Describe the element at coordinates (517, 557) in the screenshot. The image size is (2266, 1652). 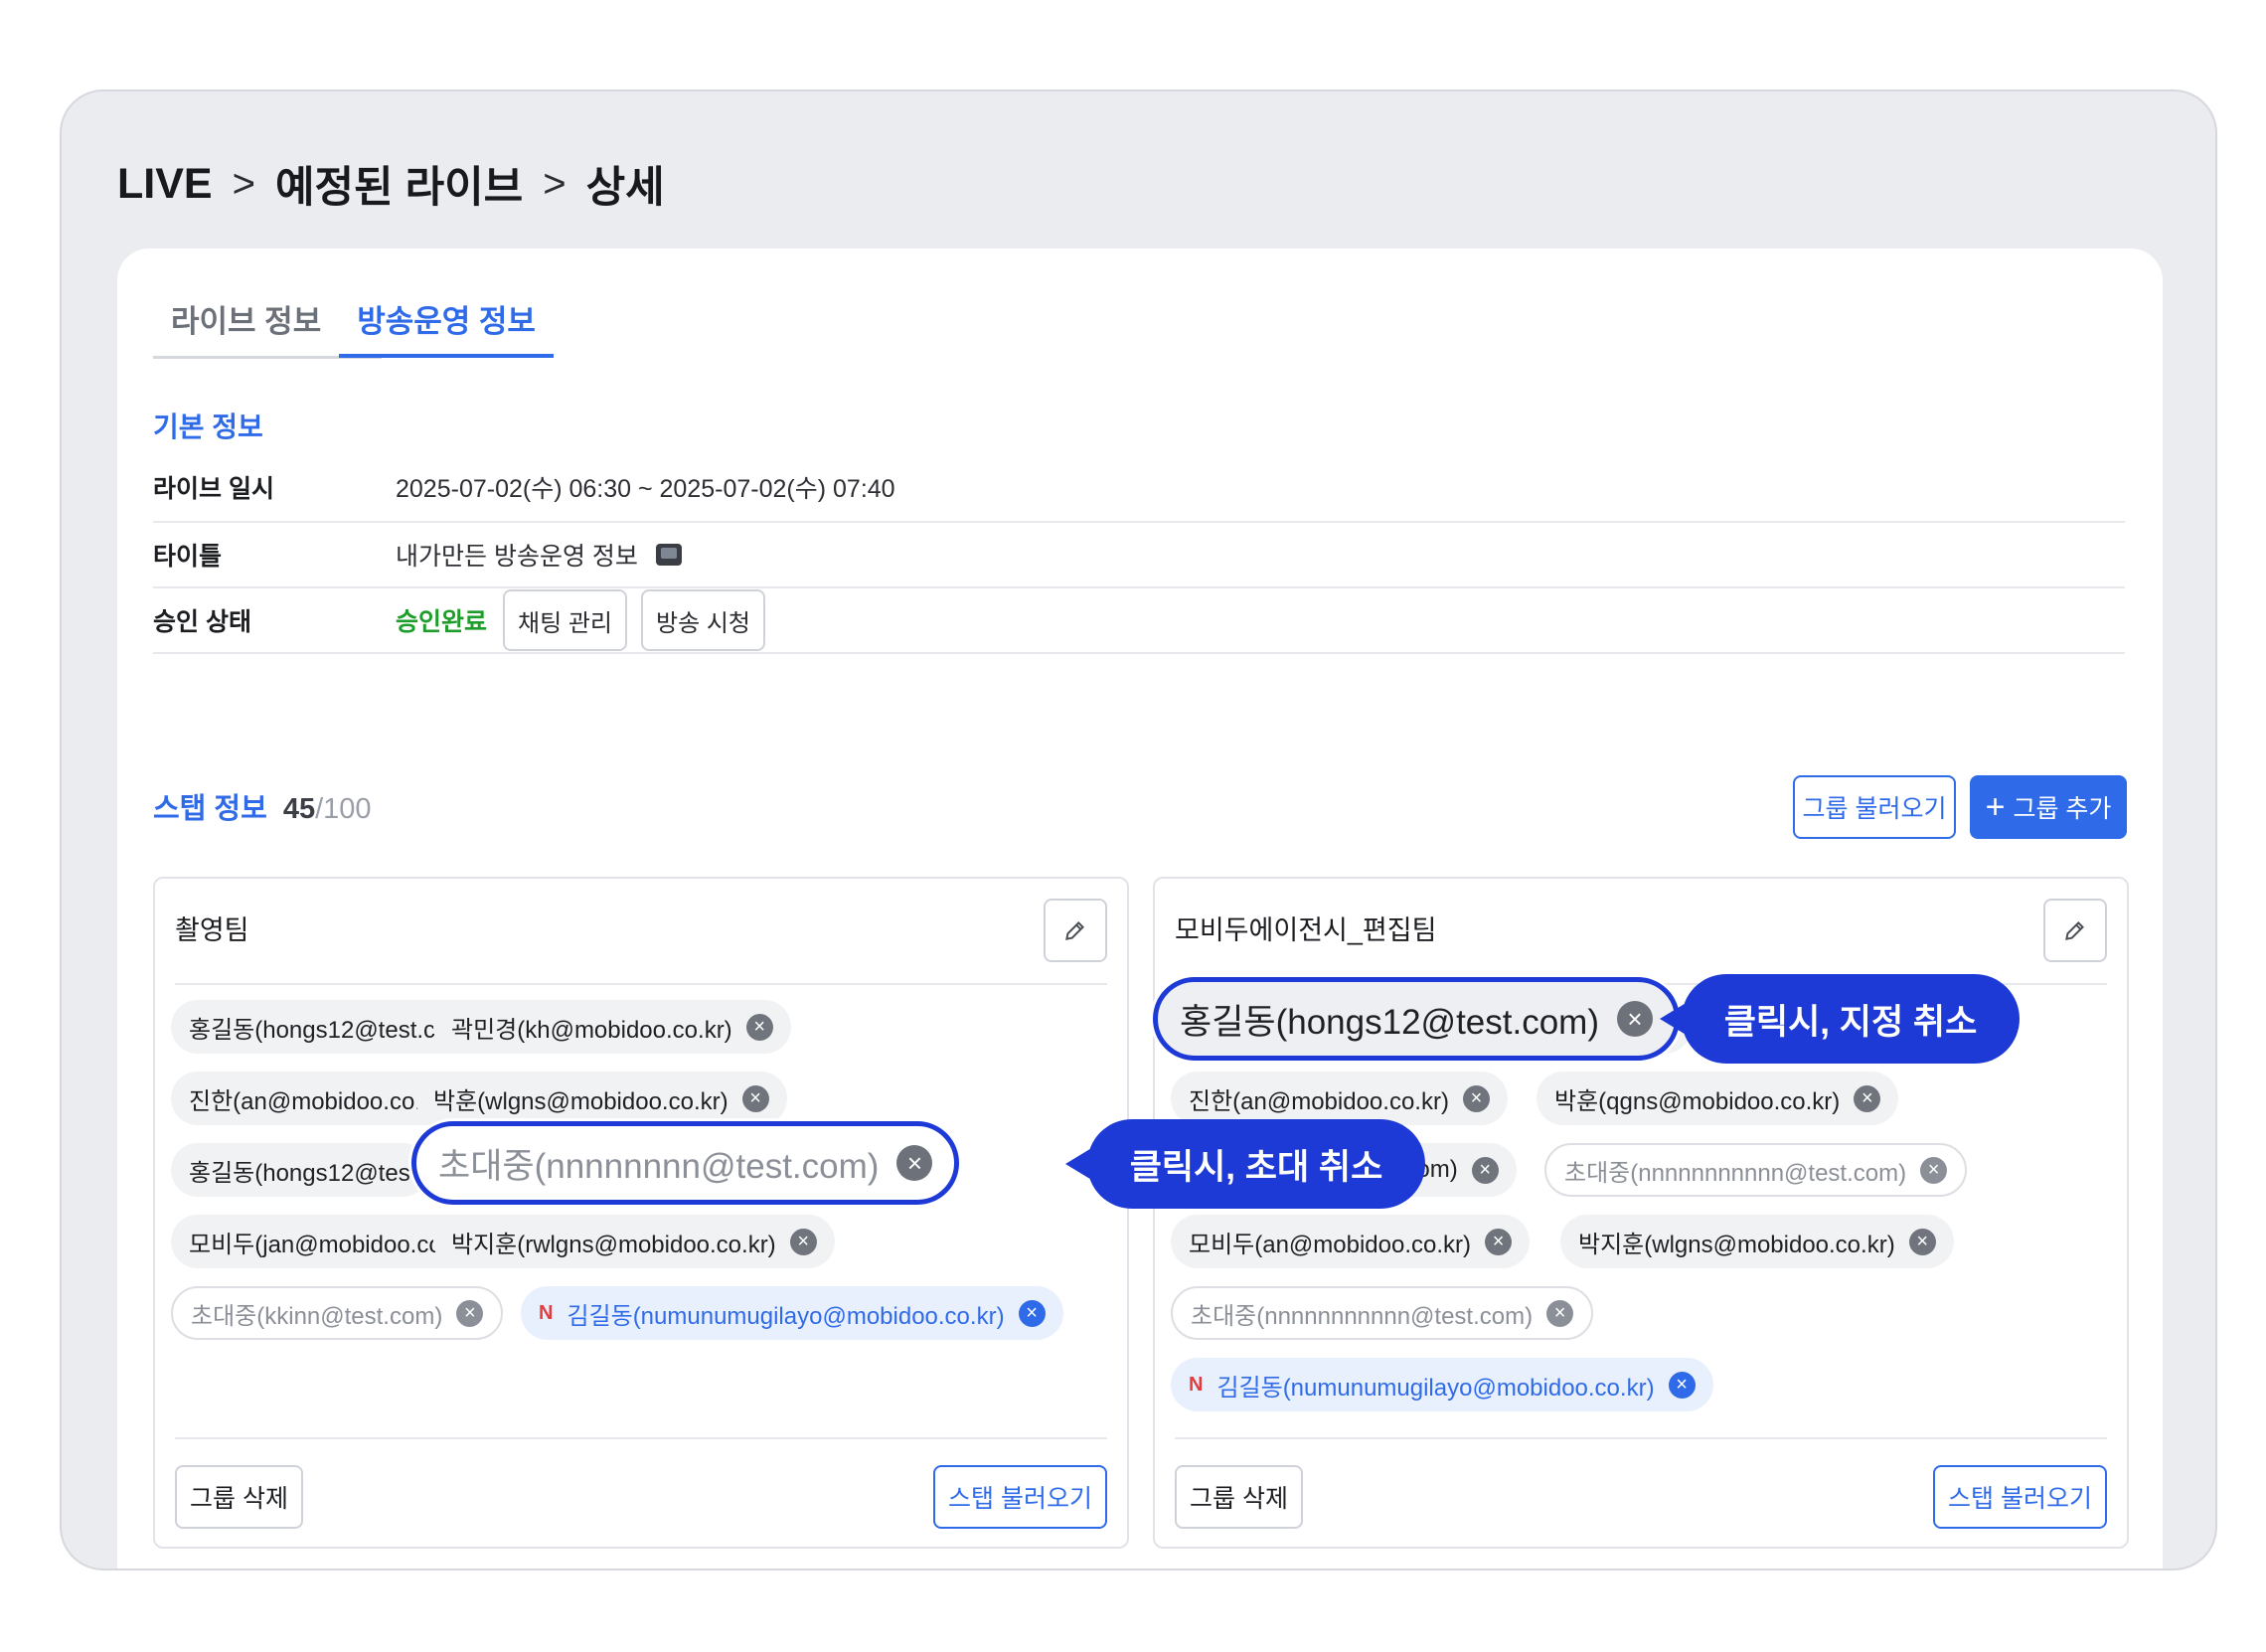
I see `value-title: 내가만든 방송운영 정보` at that location.